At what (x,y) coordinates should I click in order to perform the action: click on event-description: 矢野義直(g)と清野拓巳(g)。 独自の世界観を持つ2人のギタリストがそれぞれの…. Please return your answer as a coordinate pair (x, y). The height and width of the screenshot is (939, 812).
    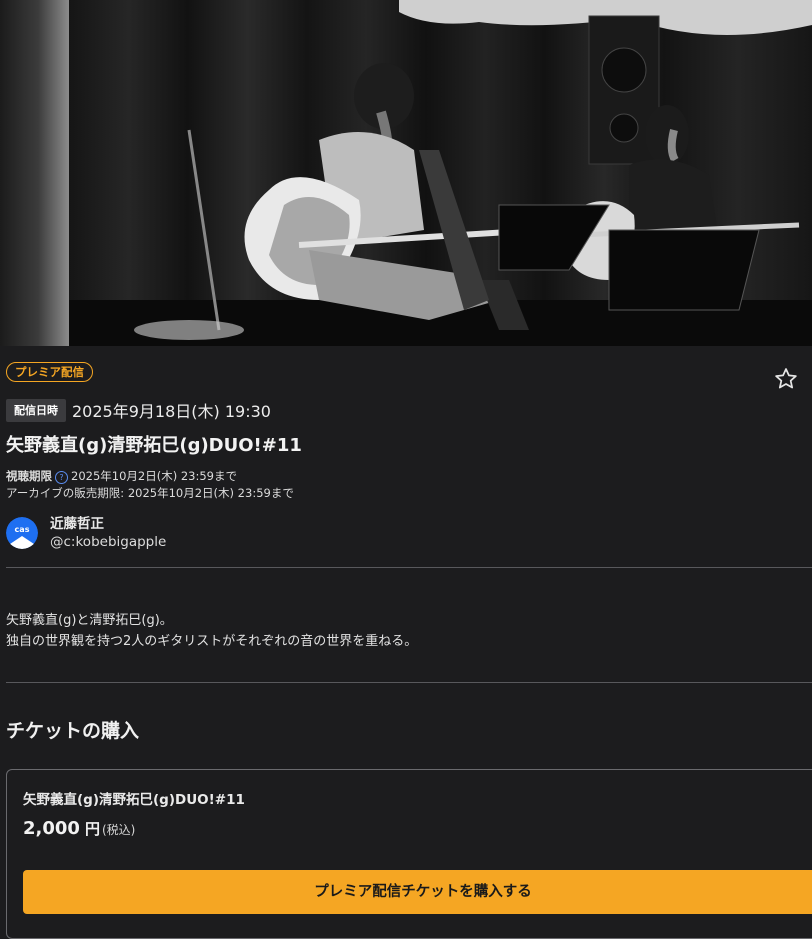
    Looking at the image, I should click on (211, 631).